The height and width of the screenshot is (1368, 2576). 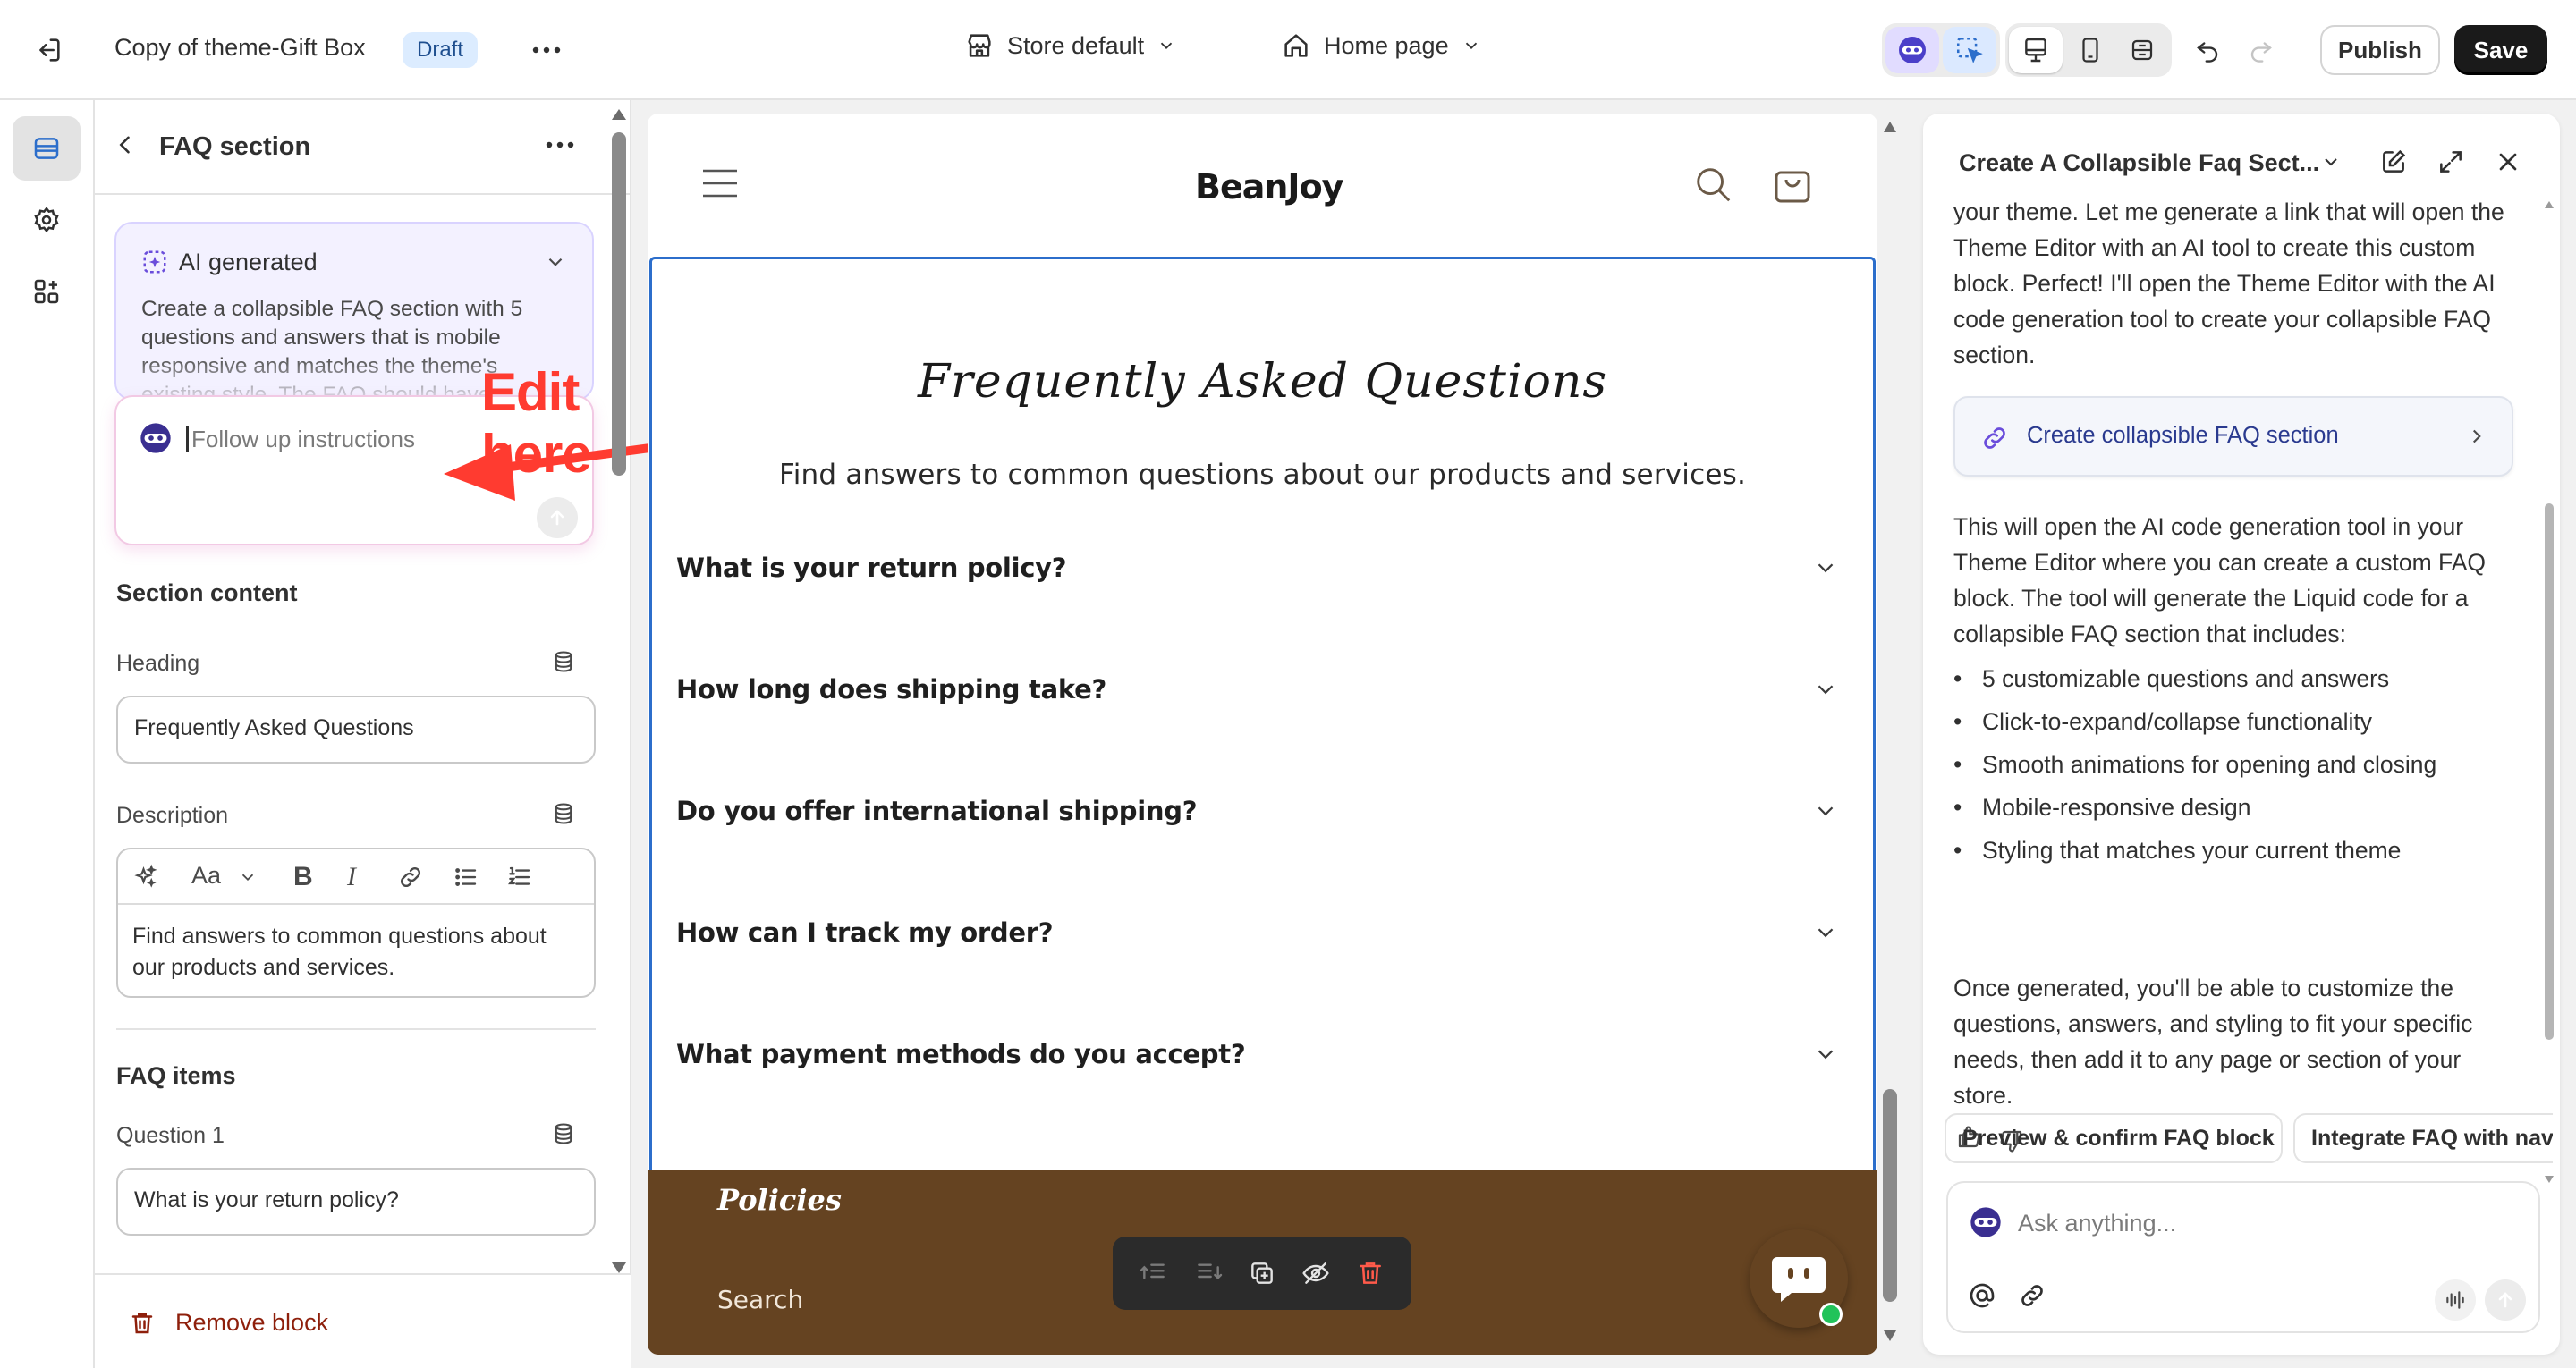 What do you see at coordinates (1154, 1273) in the screenshot?
I see `move-up-icon` at bounding box center [1154, 1273].